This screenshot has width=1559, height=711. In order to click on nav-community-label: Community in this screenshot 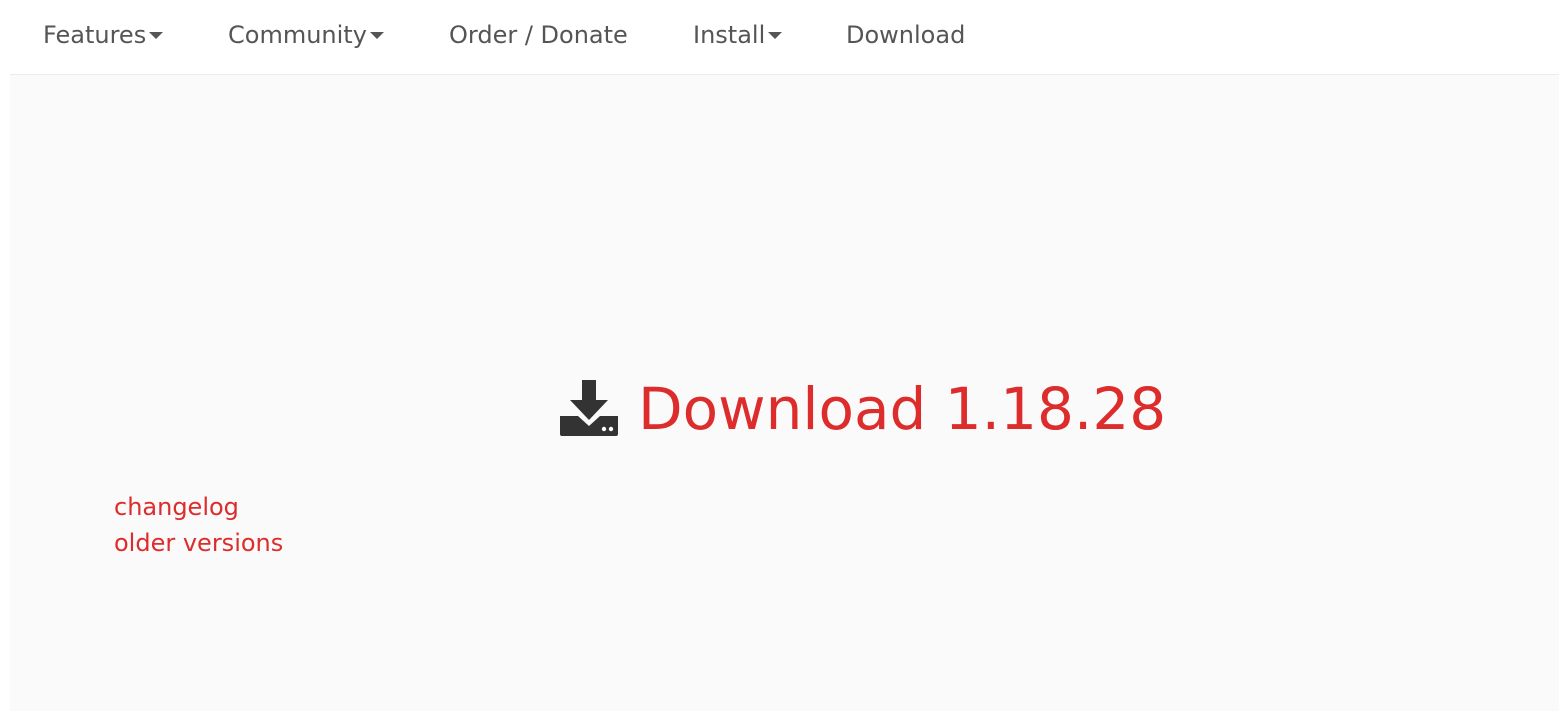, I will do `click(297, 35)`.